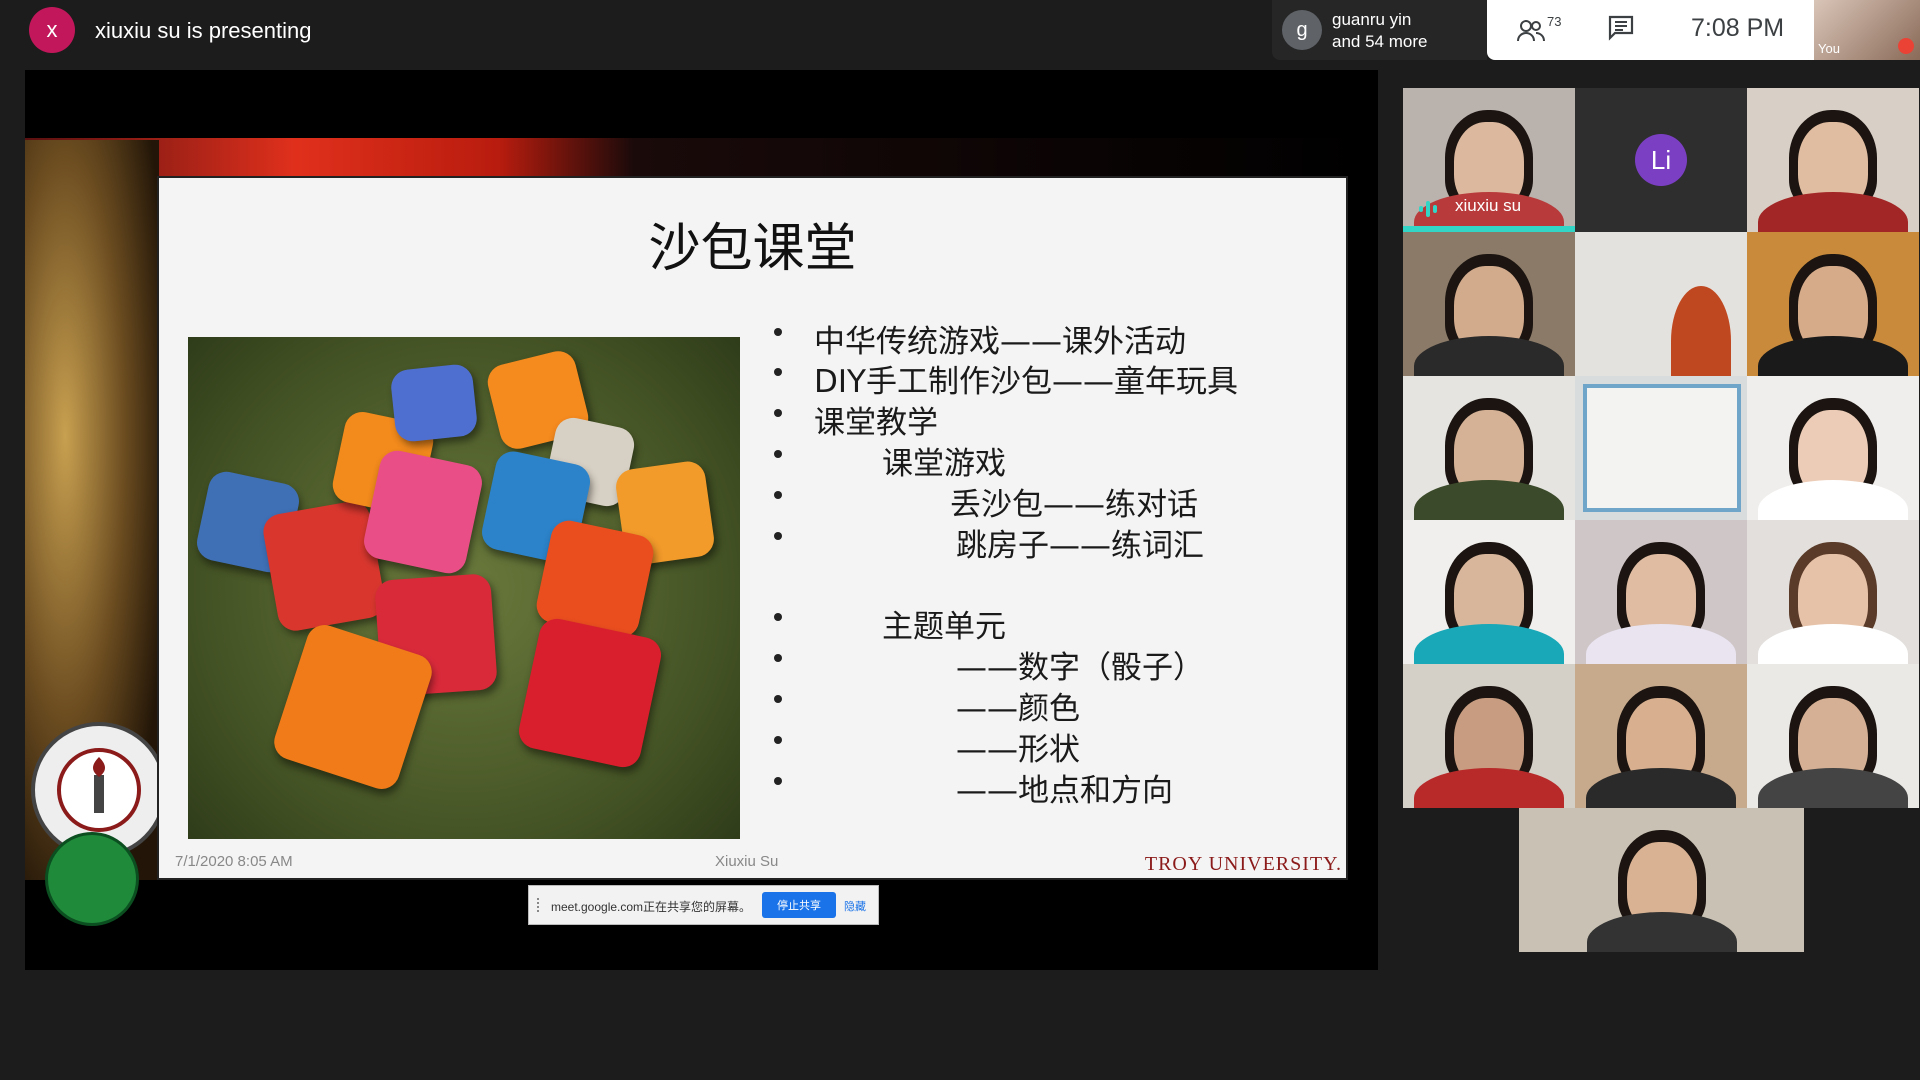 The image size is (1920, 1080). Describe the element at coordinates (540, 905) in the screenshot. I see `drag-handle-icon` at that location.